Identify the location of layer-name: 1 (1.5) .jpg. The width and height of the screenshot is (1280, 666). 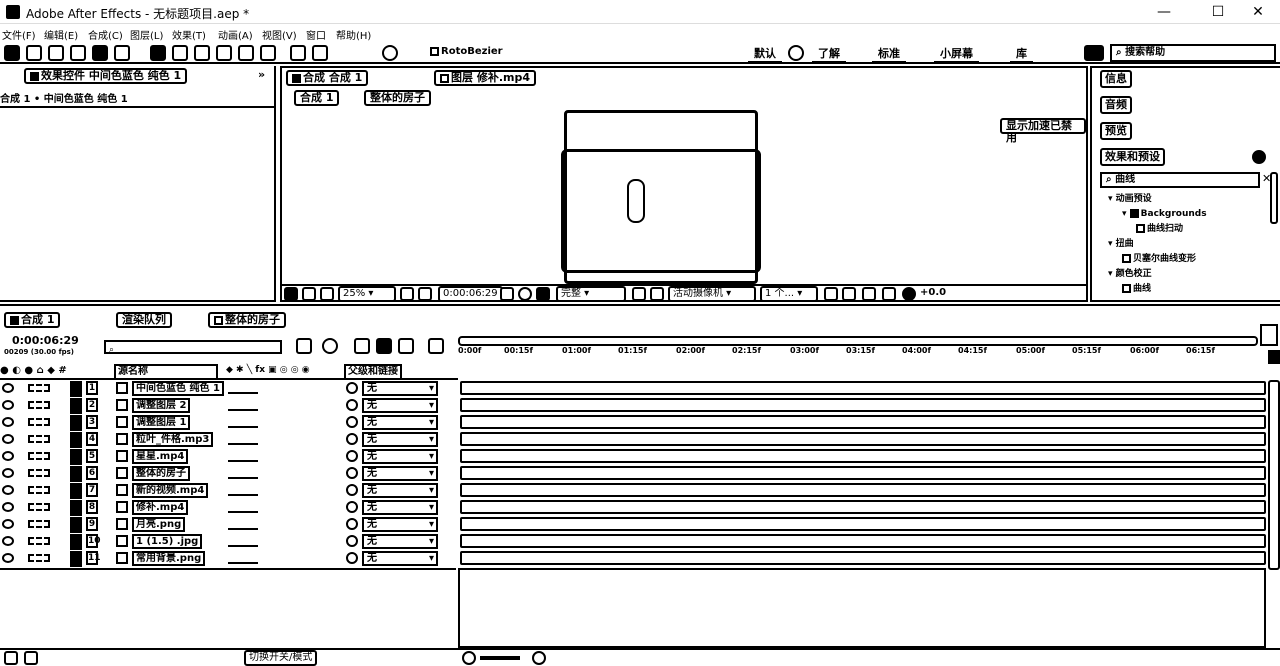
(167, 541).